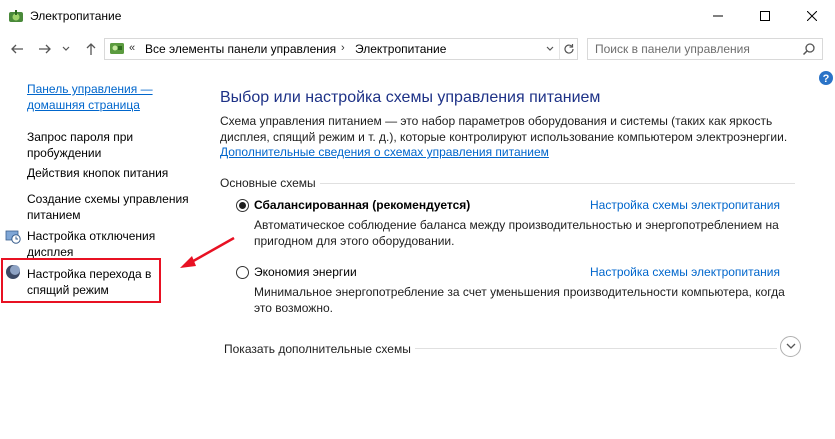  What do you see at coordinates (66, 49) in the screenshot?
I see `recent-locations-button` at bounding box center [66, 49].